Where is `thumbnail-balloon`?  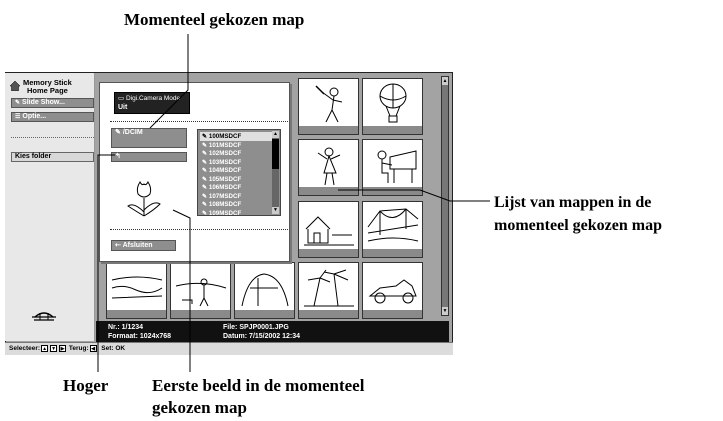 thumbnail-balloon is located at coordinates (392, 106).